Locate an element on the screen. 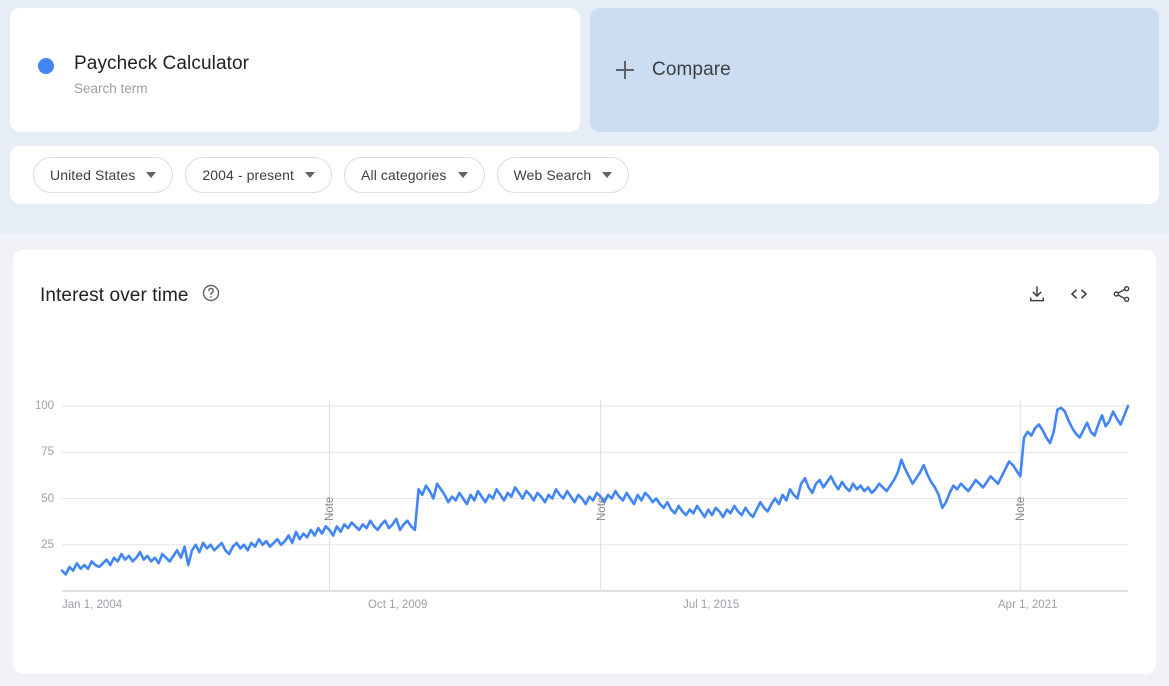 This screenshot has height=686, width=1169. y-axis-tick-label: 50 is located at coordinates (47, 498).